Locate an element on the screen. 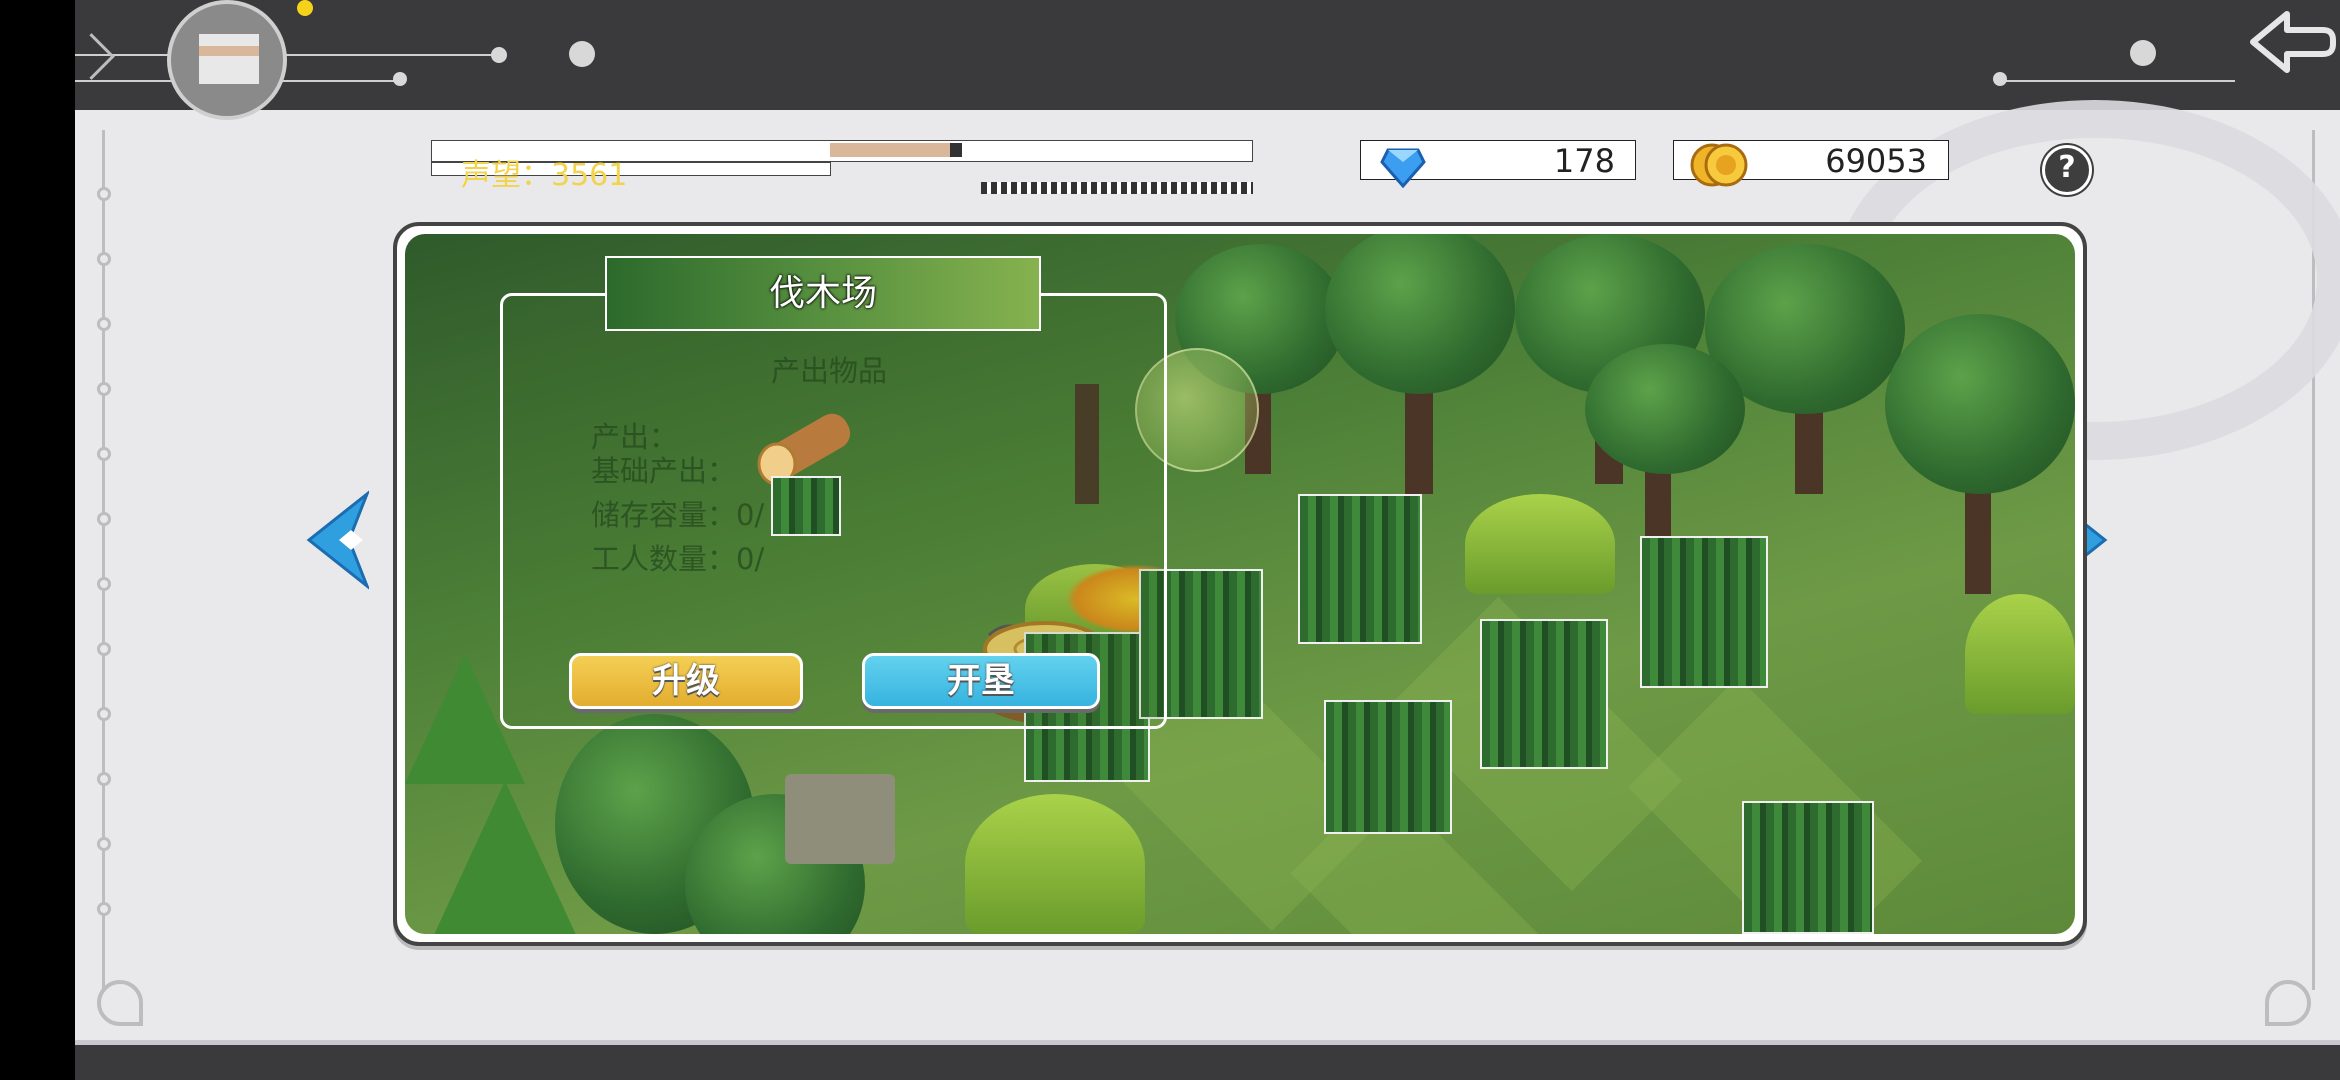 The width and height of the screenshot is (2340, 1080). reputation-text: 声望：3561 is located at coordinates (544, 175).